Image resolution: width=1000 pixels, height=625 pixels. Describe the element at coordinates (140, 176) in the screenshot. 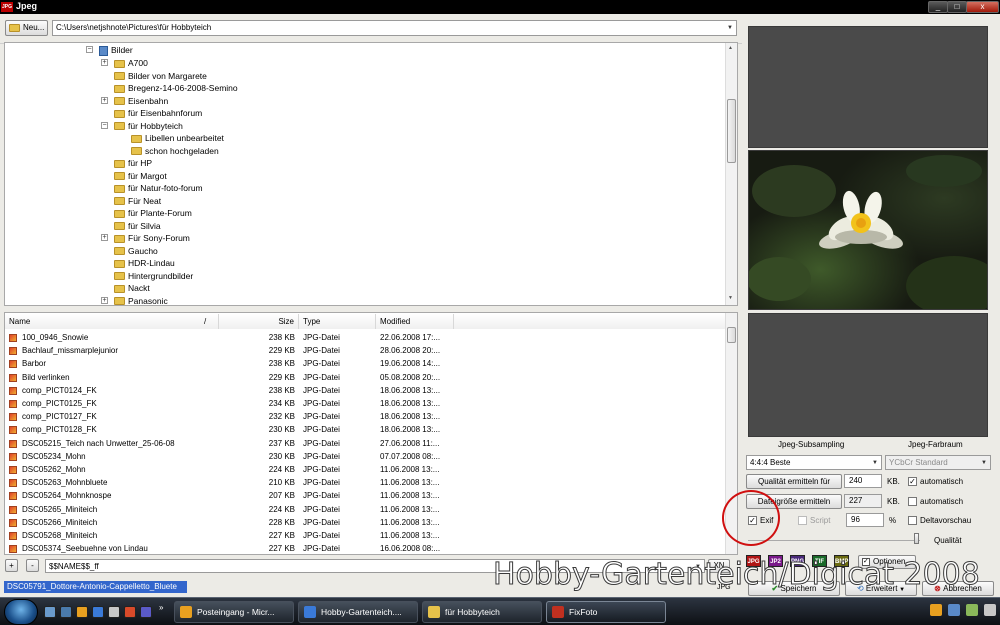

I see `tree-item: für Margot` at that location.